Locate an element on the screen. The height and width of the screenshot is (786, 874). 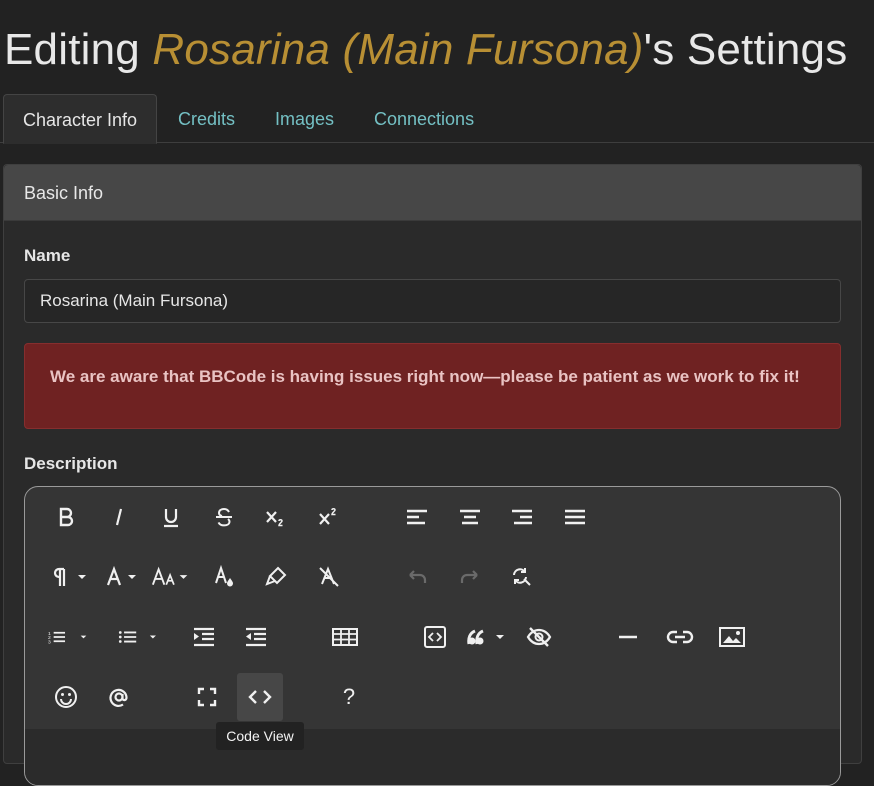
name-input is located at coordinates (432, 301).